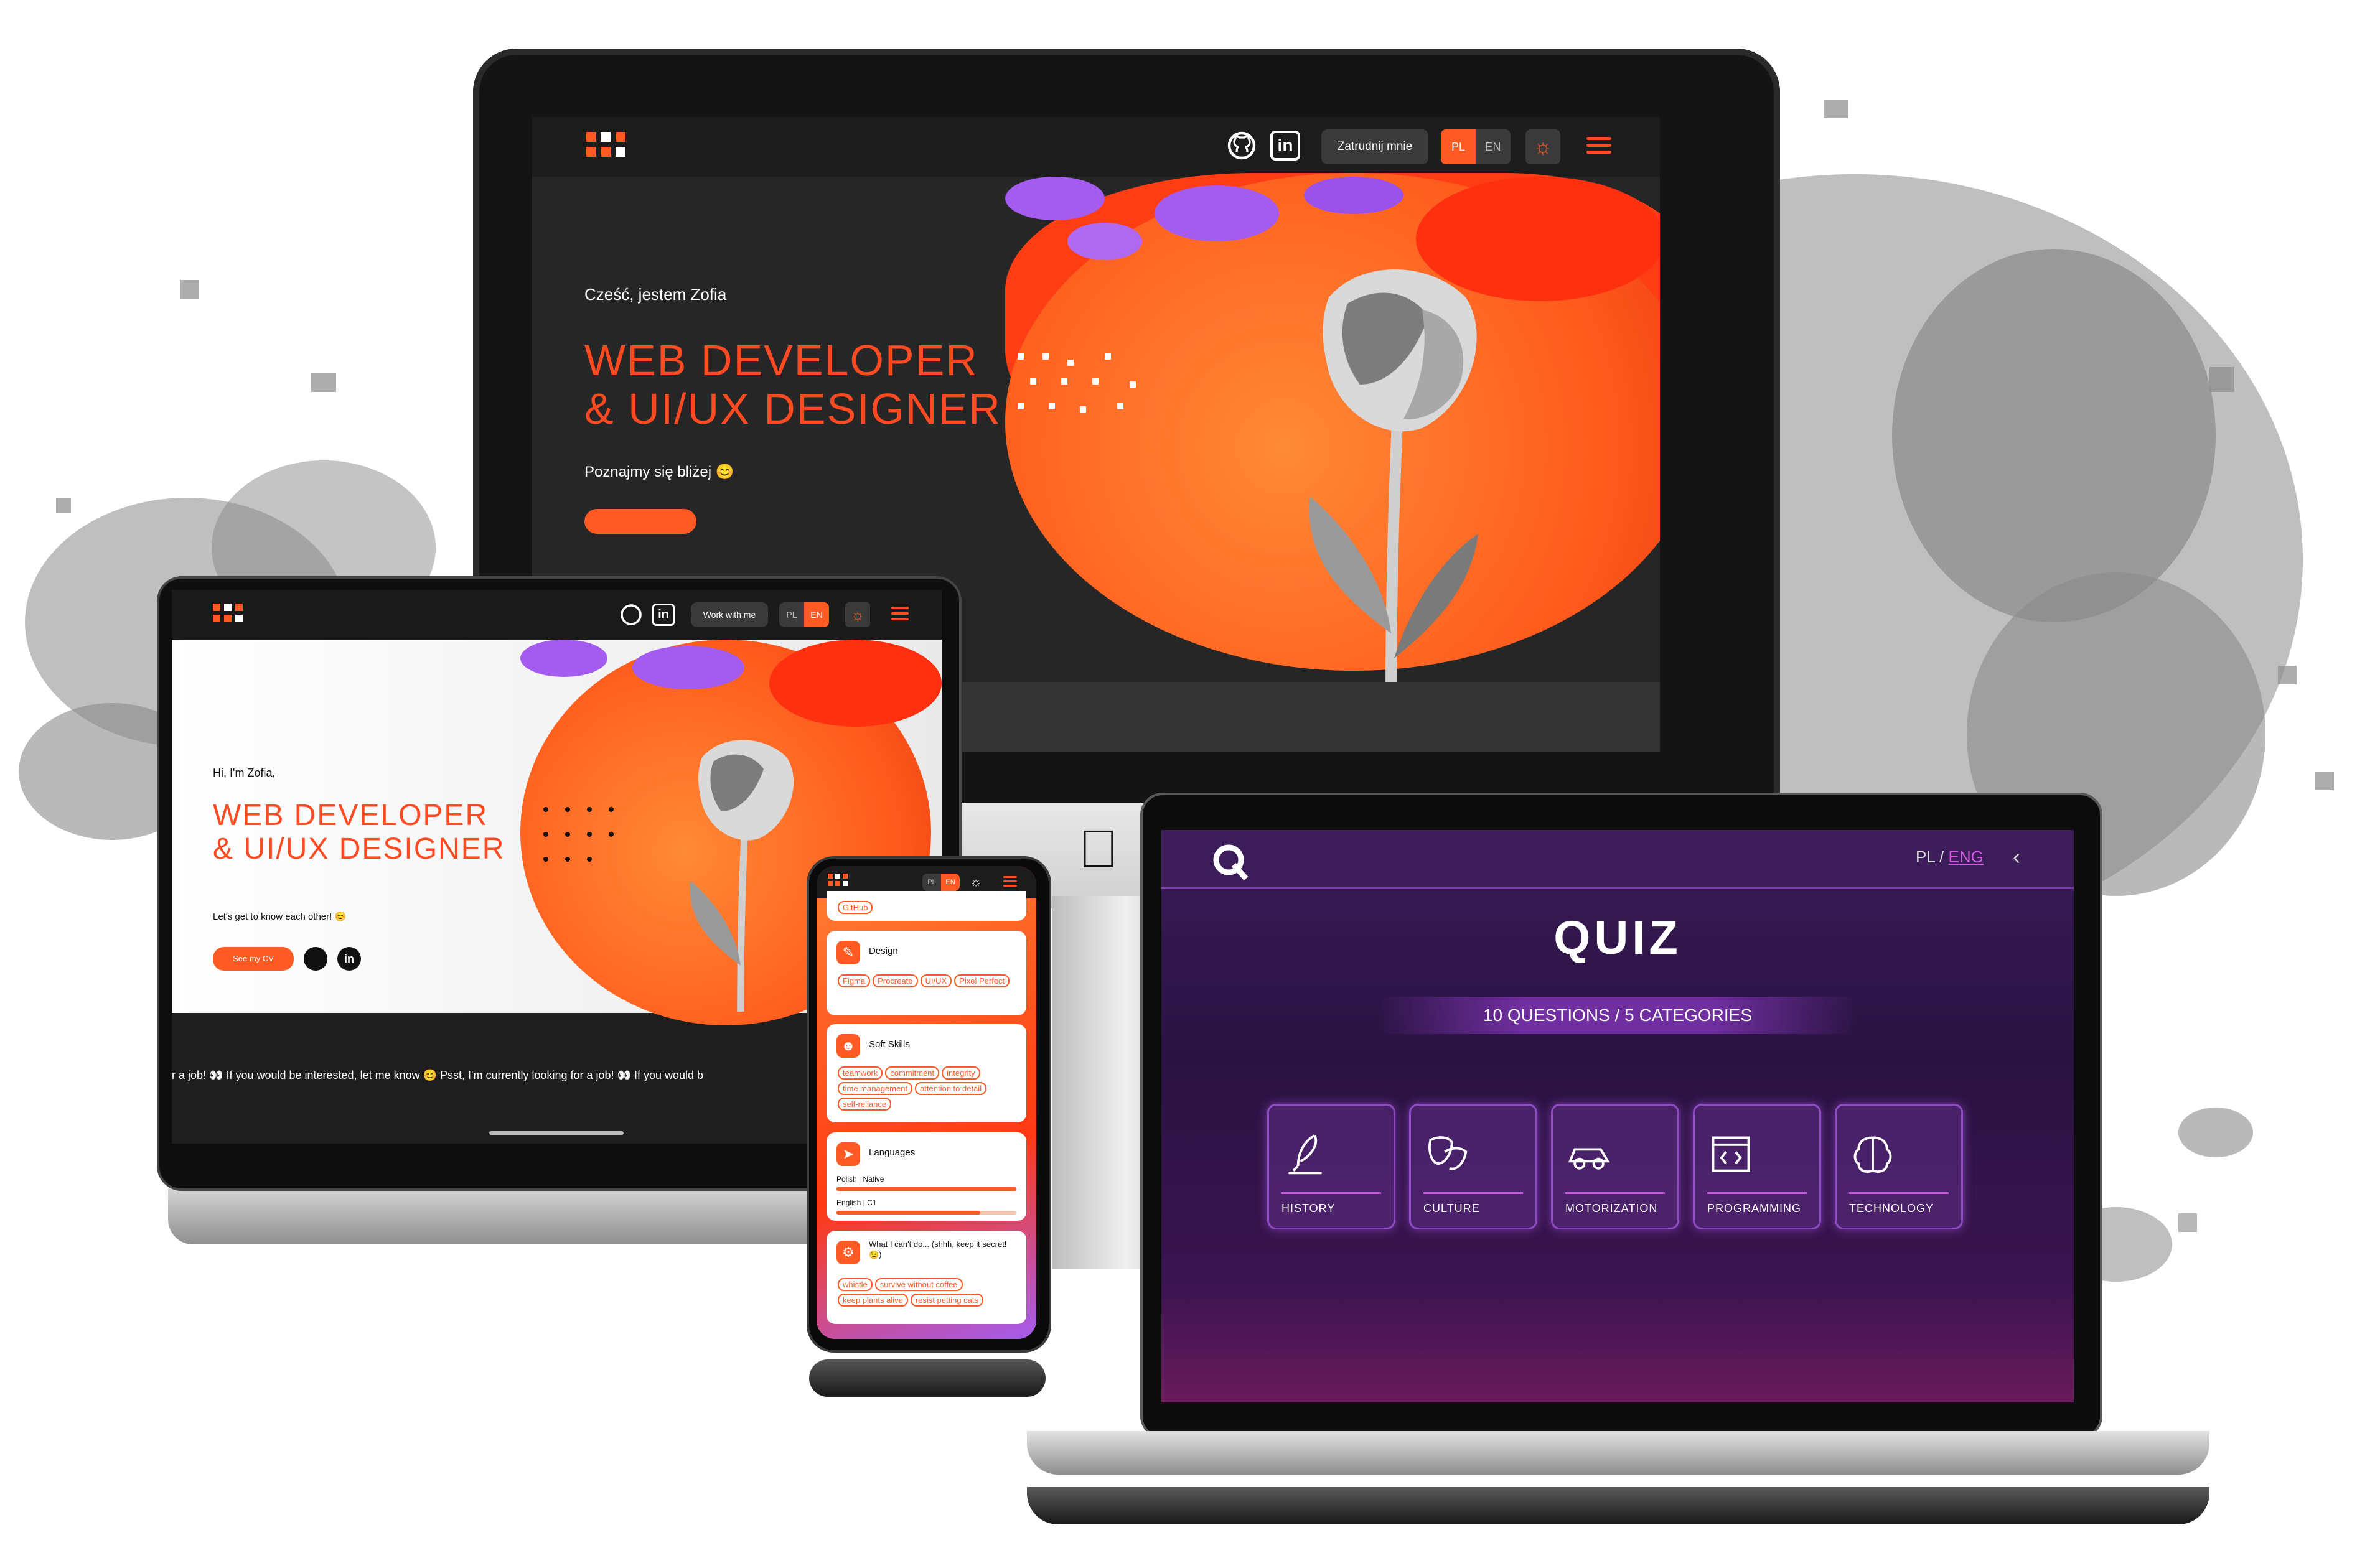 This screenshot has height=1553, width=2380. I want to click on category-card-programming: PROGRAMMING, so click(1757, 1166).